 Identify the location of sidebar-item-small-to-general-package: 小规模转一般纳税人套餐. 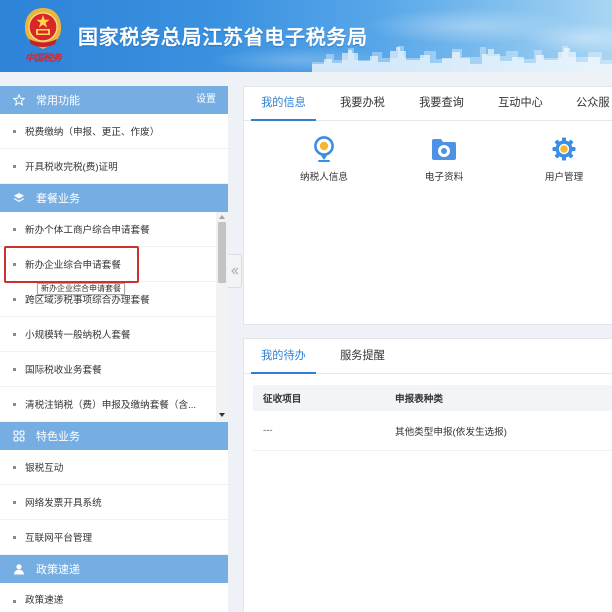
(108, 334).